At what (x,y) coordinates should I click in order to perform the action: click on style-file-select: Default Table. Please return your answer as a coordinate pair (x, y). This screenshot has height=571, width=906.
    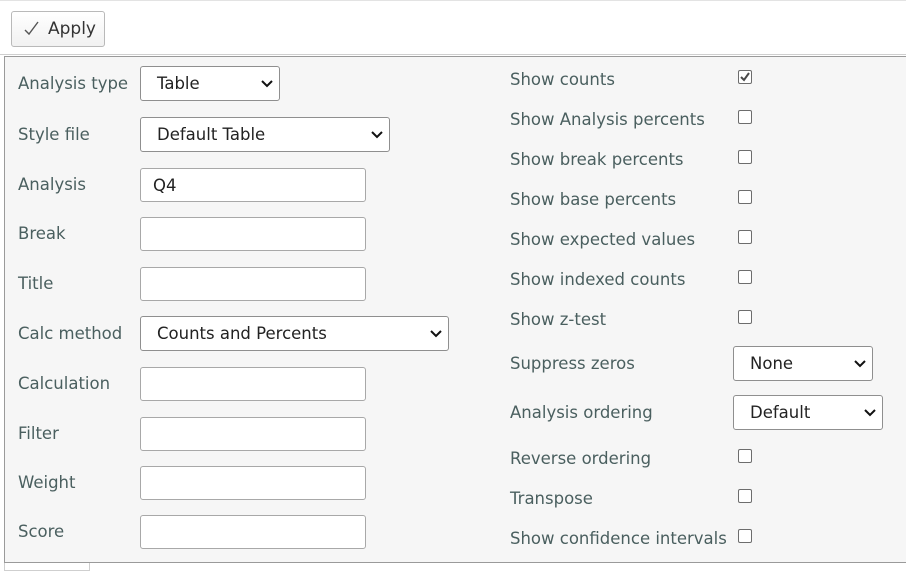
    Looking at the image, I should click on (265, 134).